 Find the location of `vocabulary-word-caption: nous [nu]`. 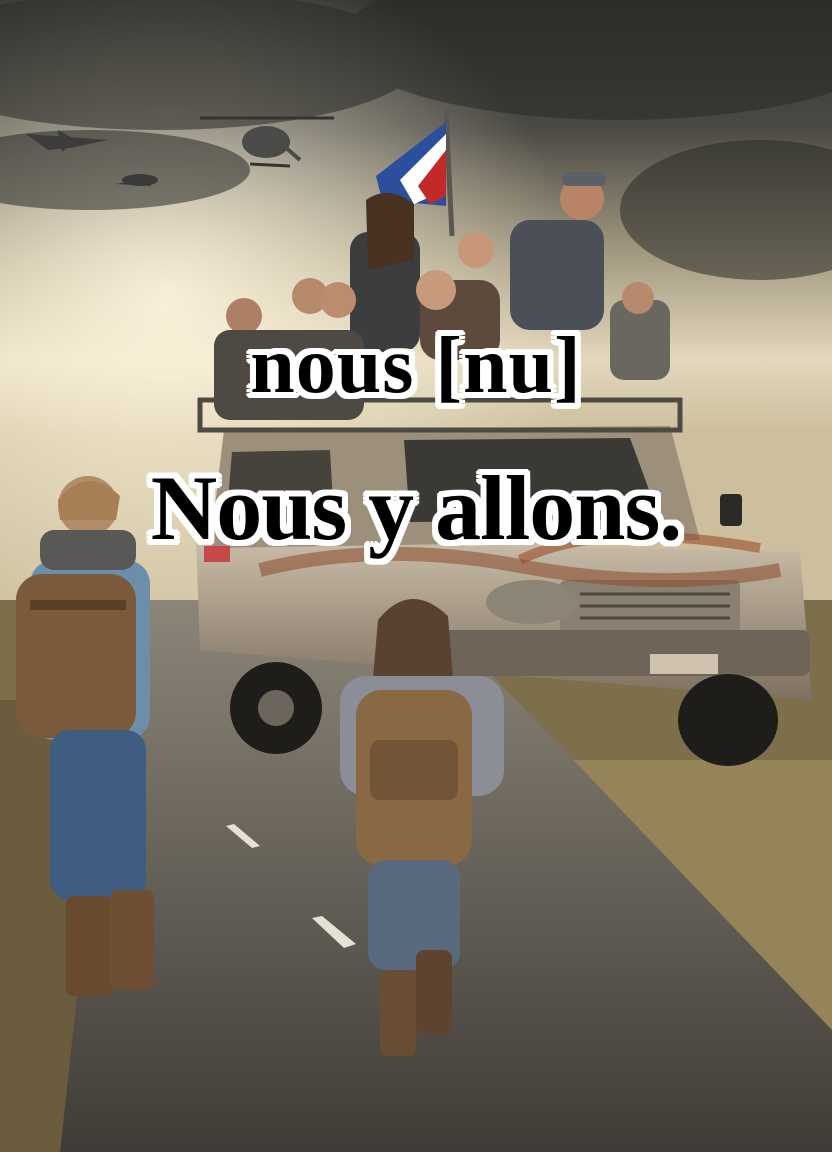

vocabulary-word-caption: nous [nu] is located at coordinates (416, 366).